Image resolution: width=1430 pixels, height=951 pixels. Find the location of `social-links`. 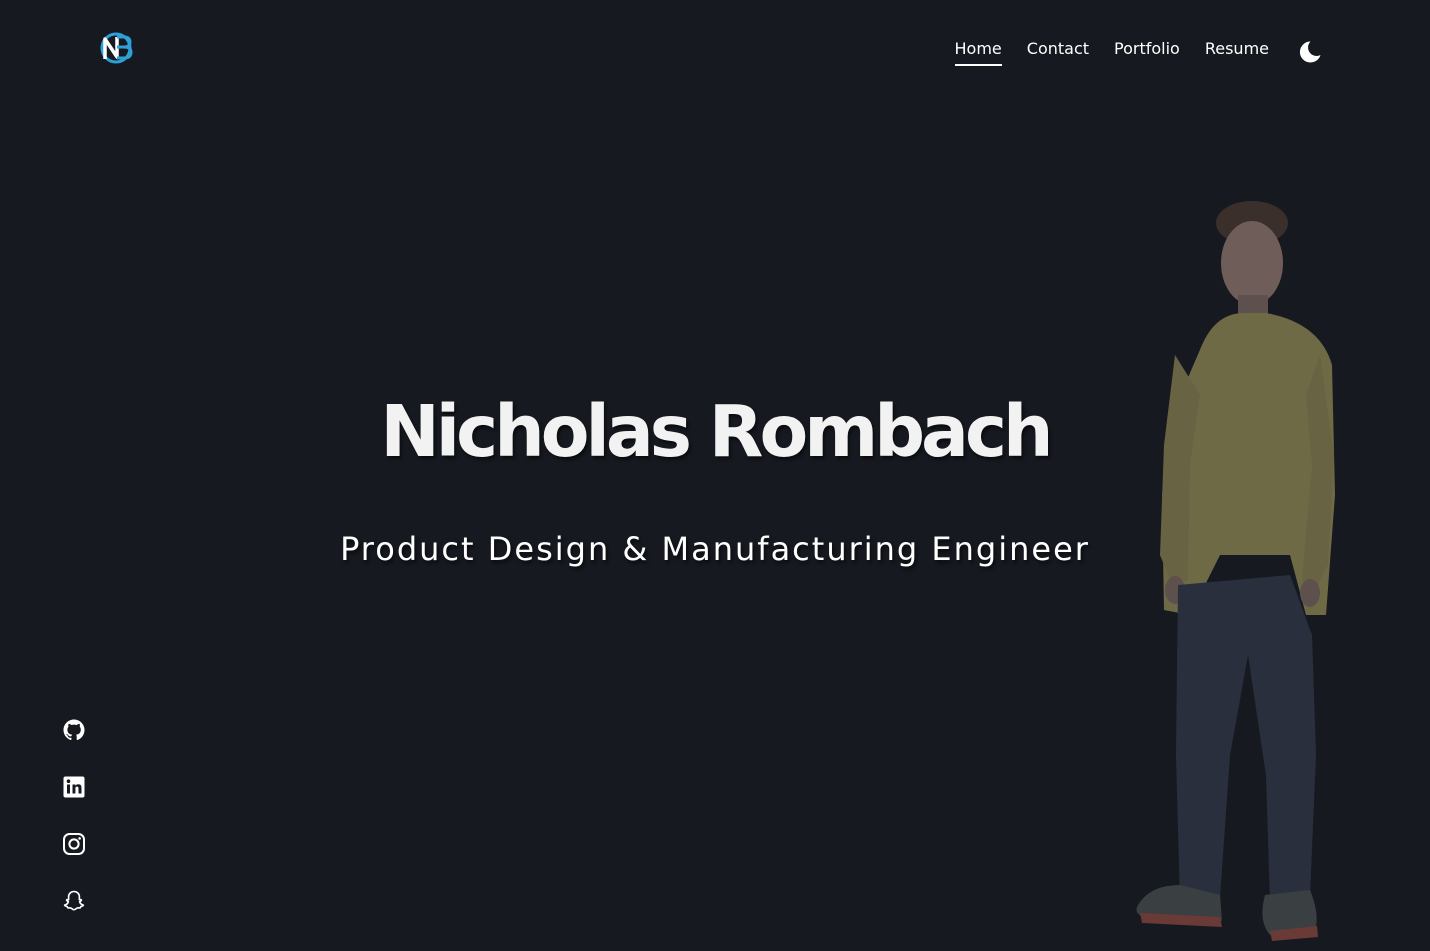

social-links is located at coordinates (74, 832).